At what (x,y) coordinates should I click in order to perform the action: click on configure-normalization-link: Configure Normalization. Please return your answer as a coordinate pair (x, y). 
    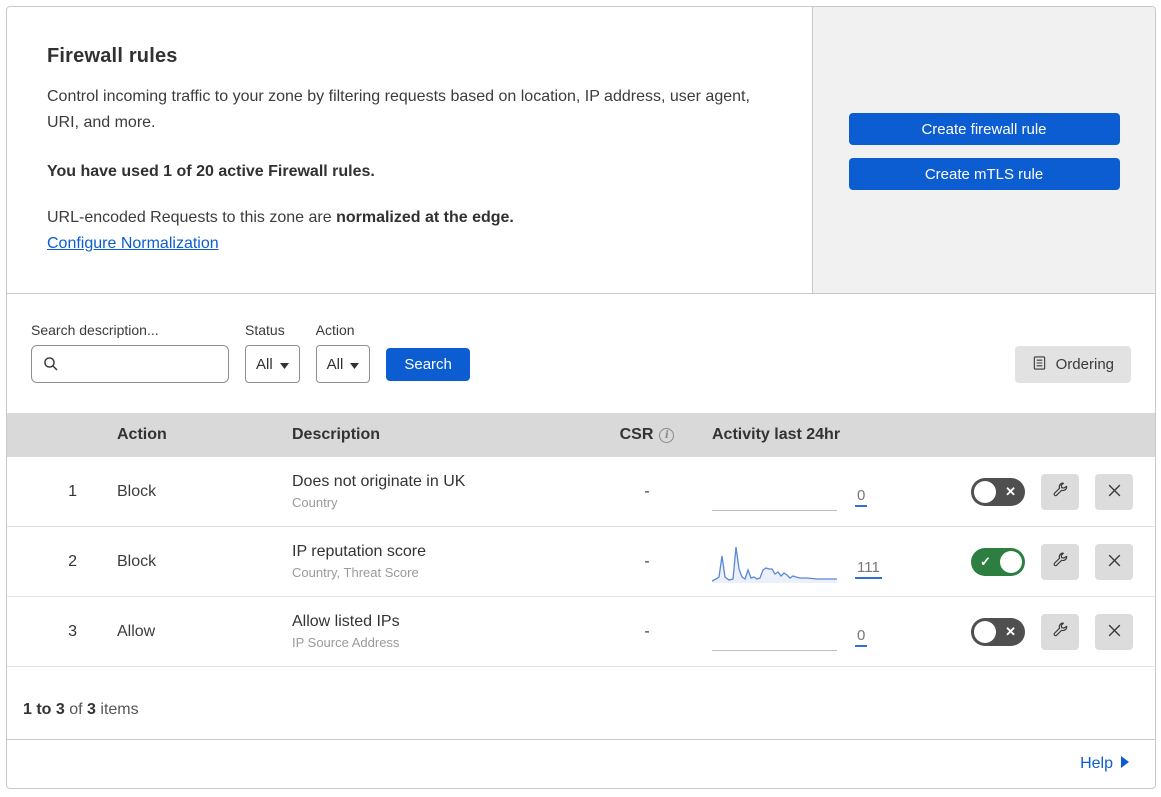
    Looking at the image, I should click on (133, 244).